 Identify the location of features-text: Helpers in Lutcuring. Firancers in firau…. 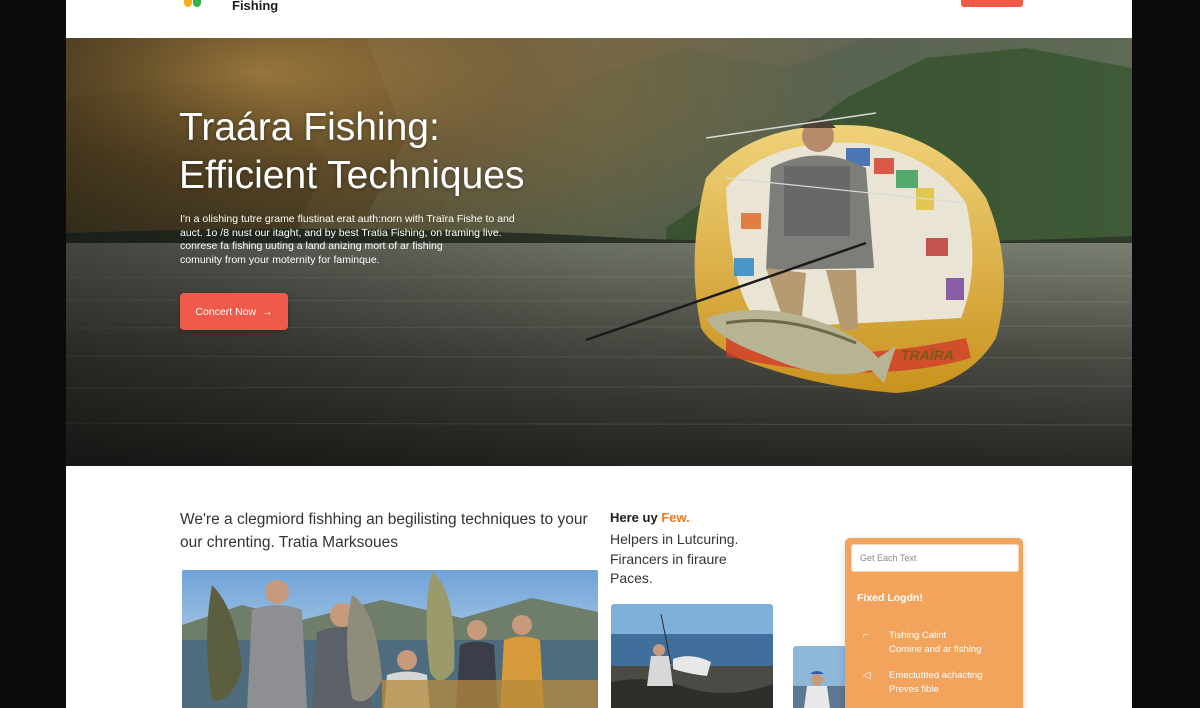
(674, 559).